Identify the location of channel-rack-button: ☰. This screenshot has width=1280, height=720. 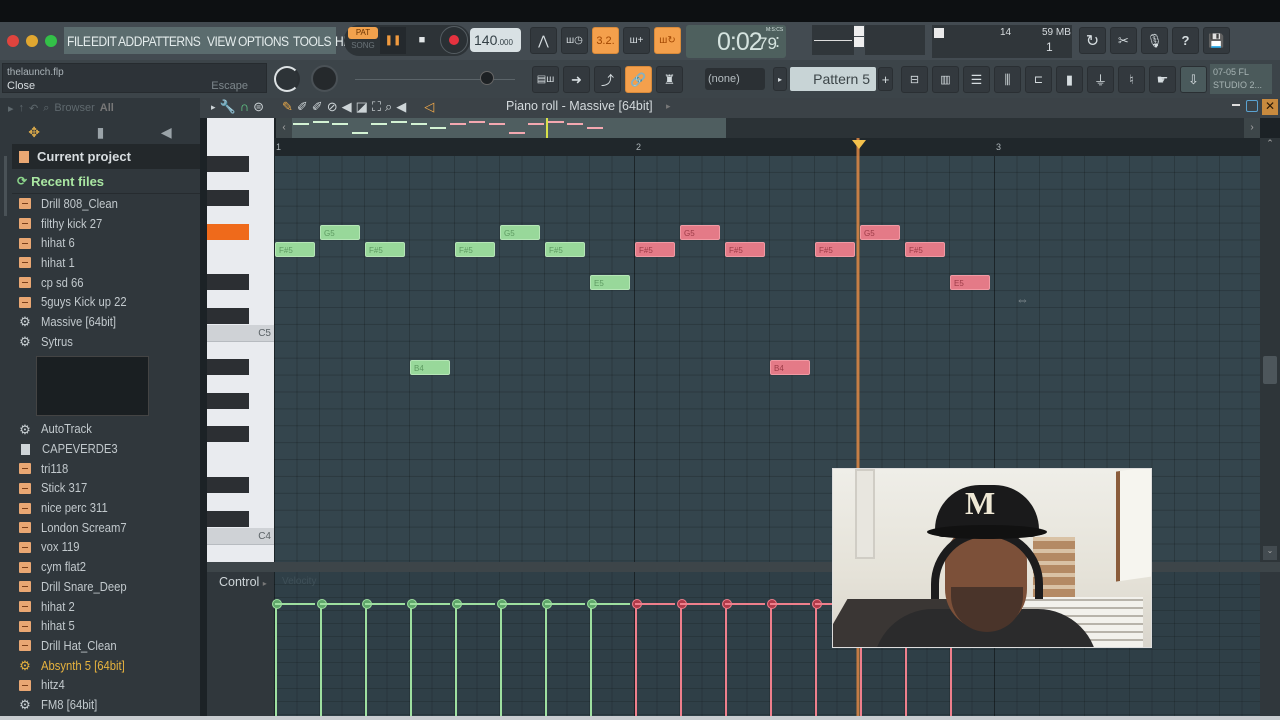
(976, 79).